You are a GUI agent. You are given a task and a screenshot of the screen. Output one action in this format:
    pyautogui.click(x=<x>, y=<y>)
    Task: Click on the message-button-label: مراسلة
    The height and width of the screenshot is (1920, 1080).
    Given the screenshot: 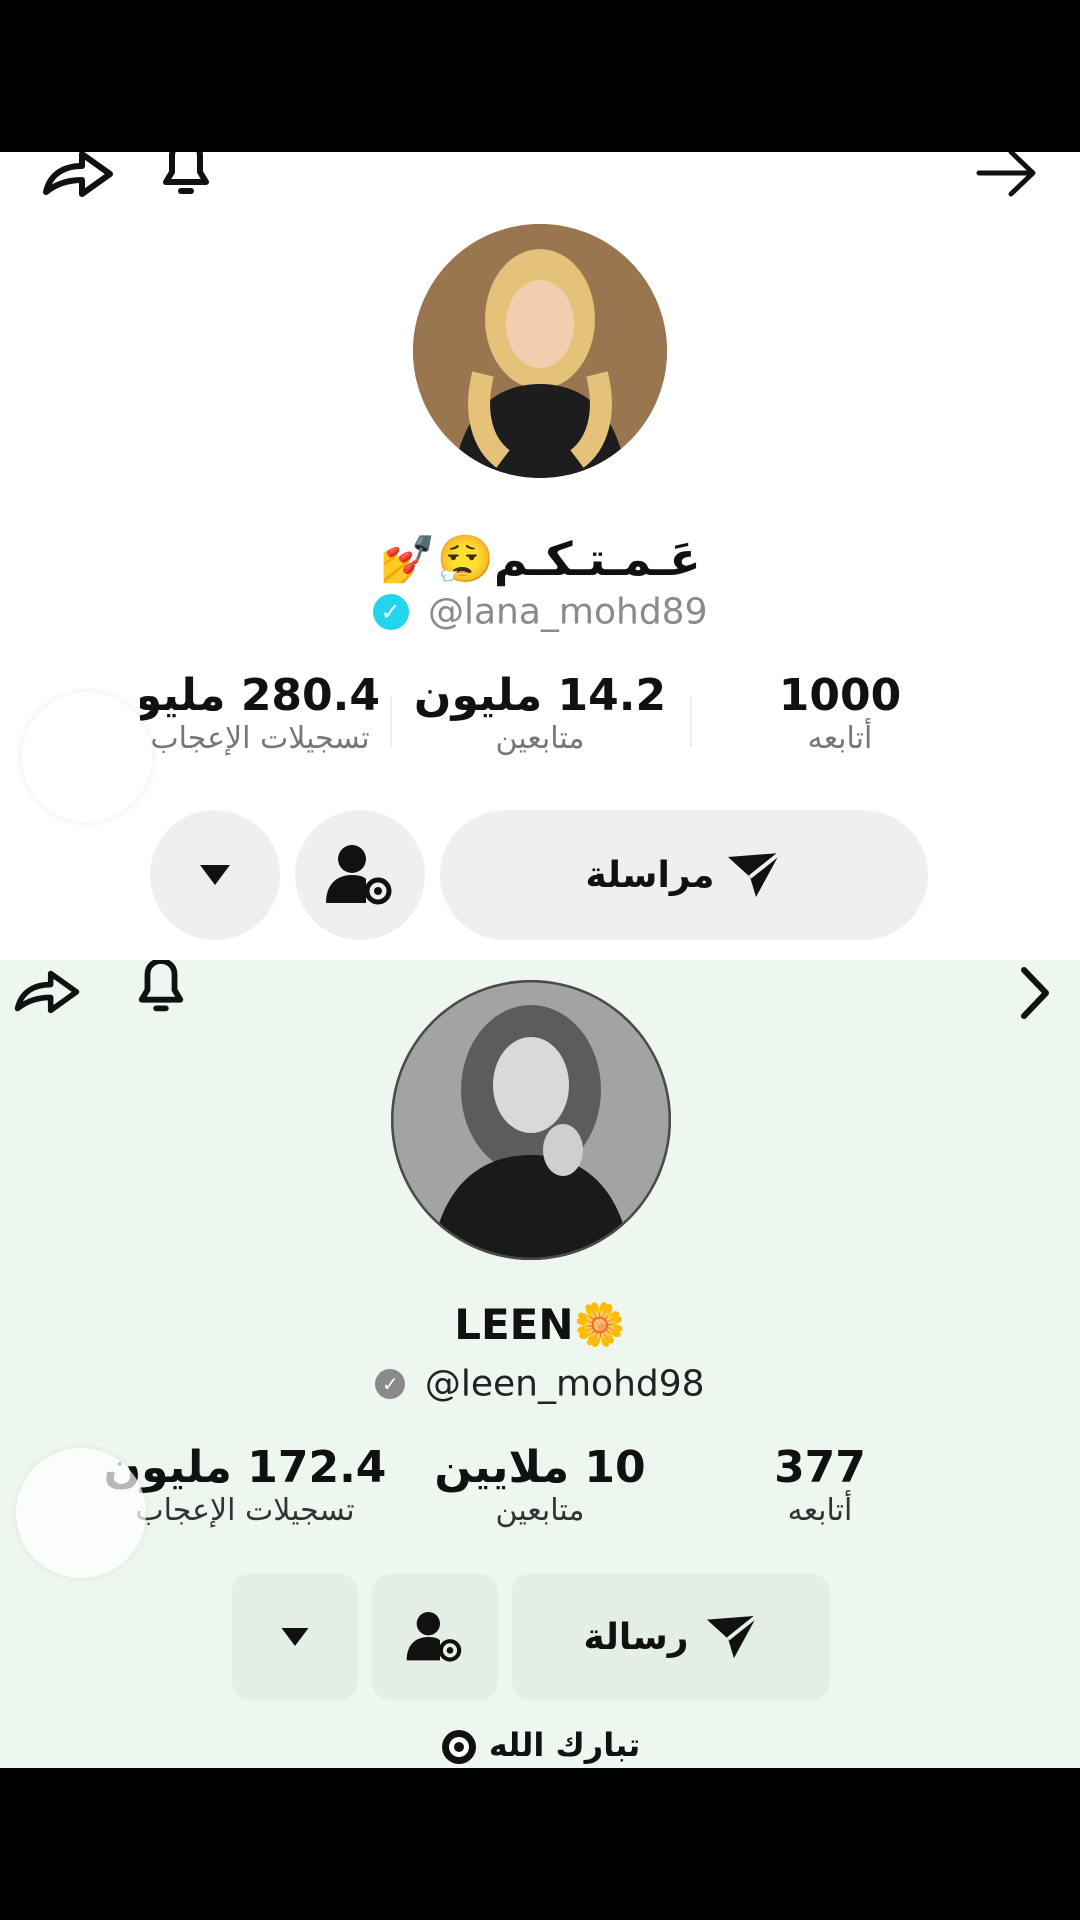 What is the action you would take?
    pyautogui.click(x=650, y=875)
    